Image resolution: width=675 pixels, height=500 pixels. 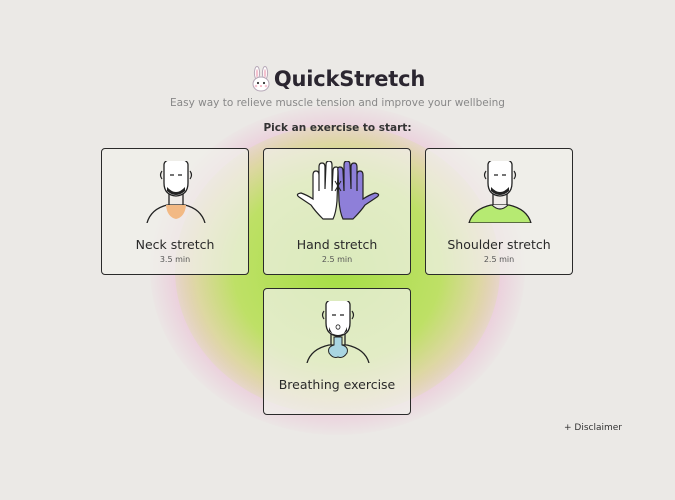 I want to click on exercise-card-shoulder-stretch: Shoulder stretch 2.5 min, so click(x=499, y=211).